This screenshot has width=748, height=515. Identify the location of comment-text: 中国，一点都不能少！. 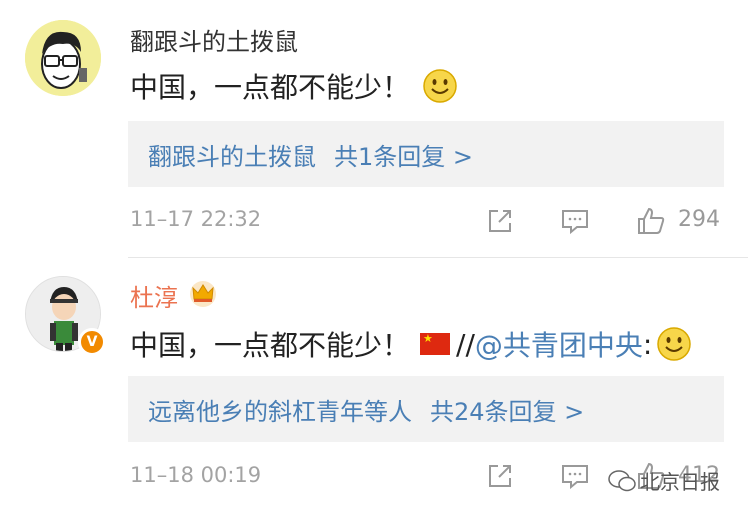
(294, 86).